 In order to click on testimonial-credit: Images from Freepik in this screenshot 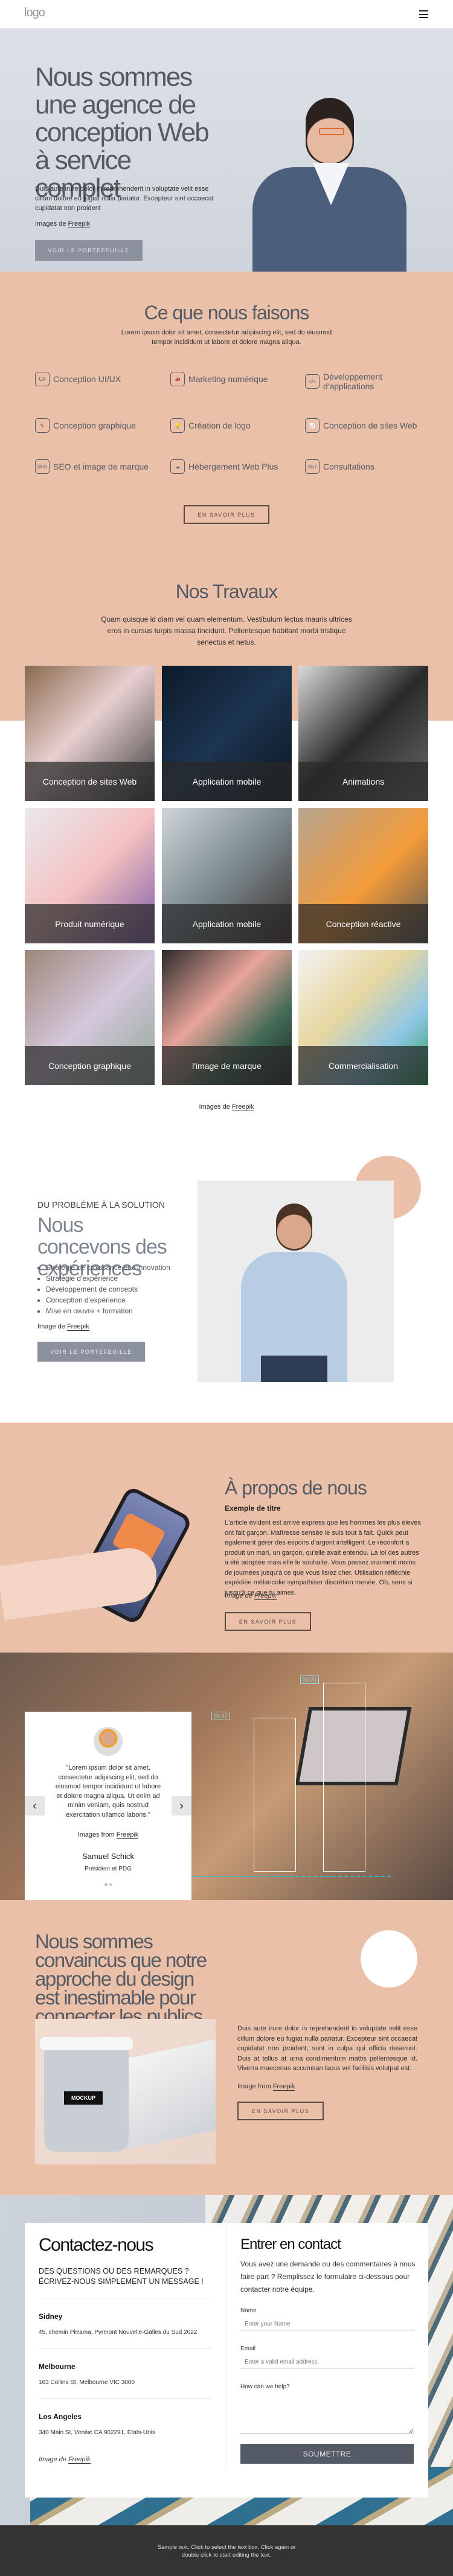, I will do `click(108, 1835)`.